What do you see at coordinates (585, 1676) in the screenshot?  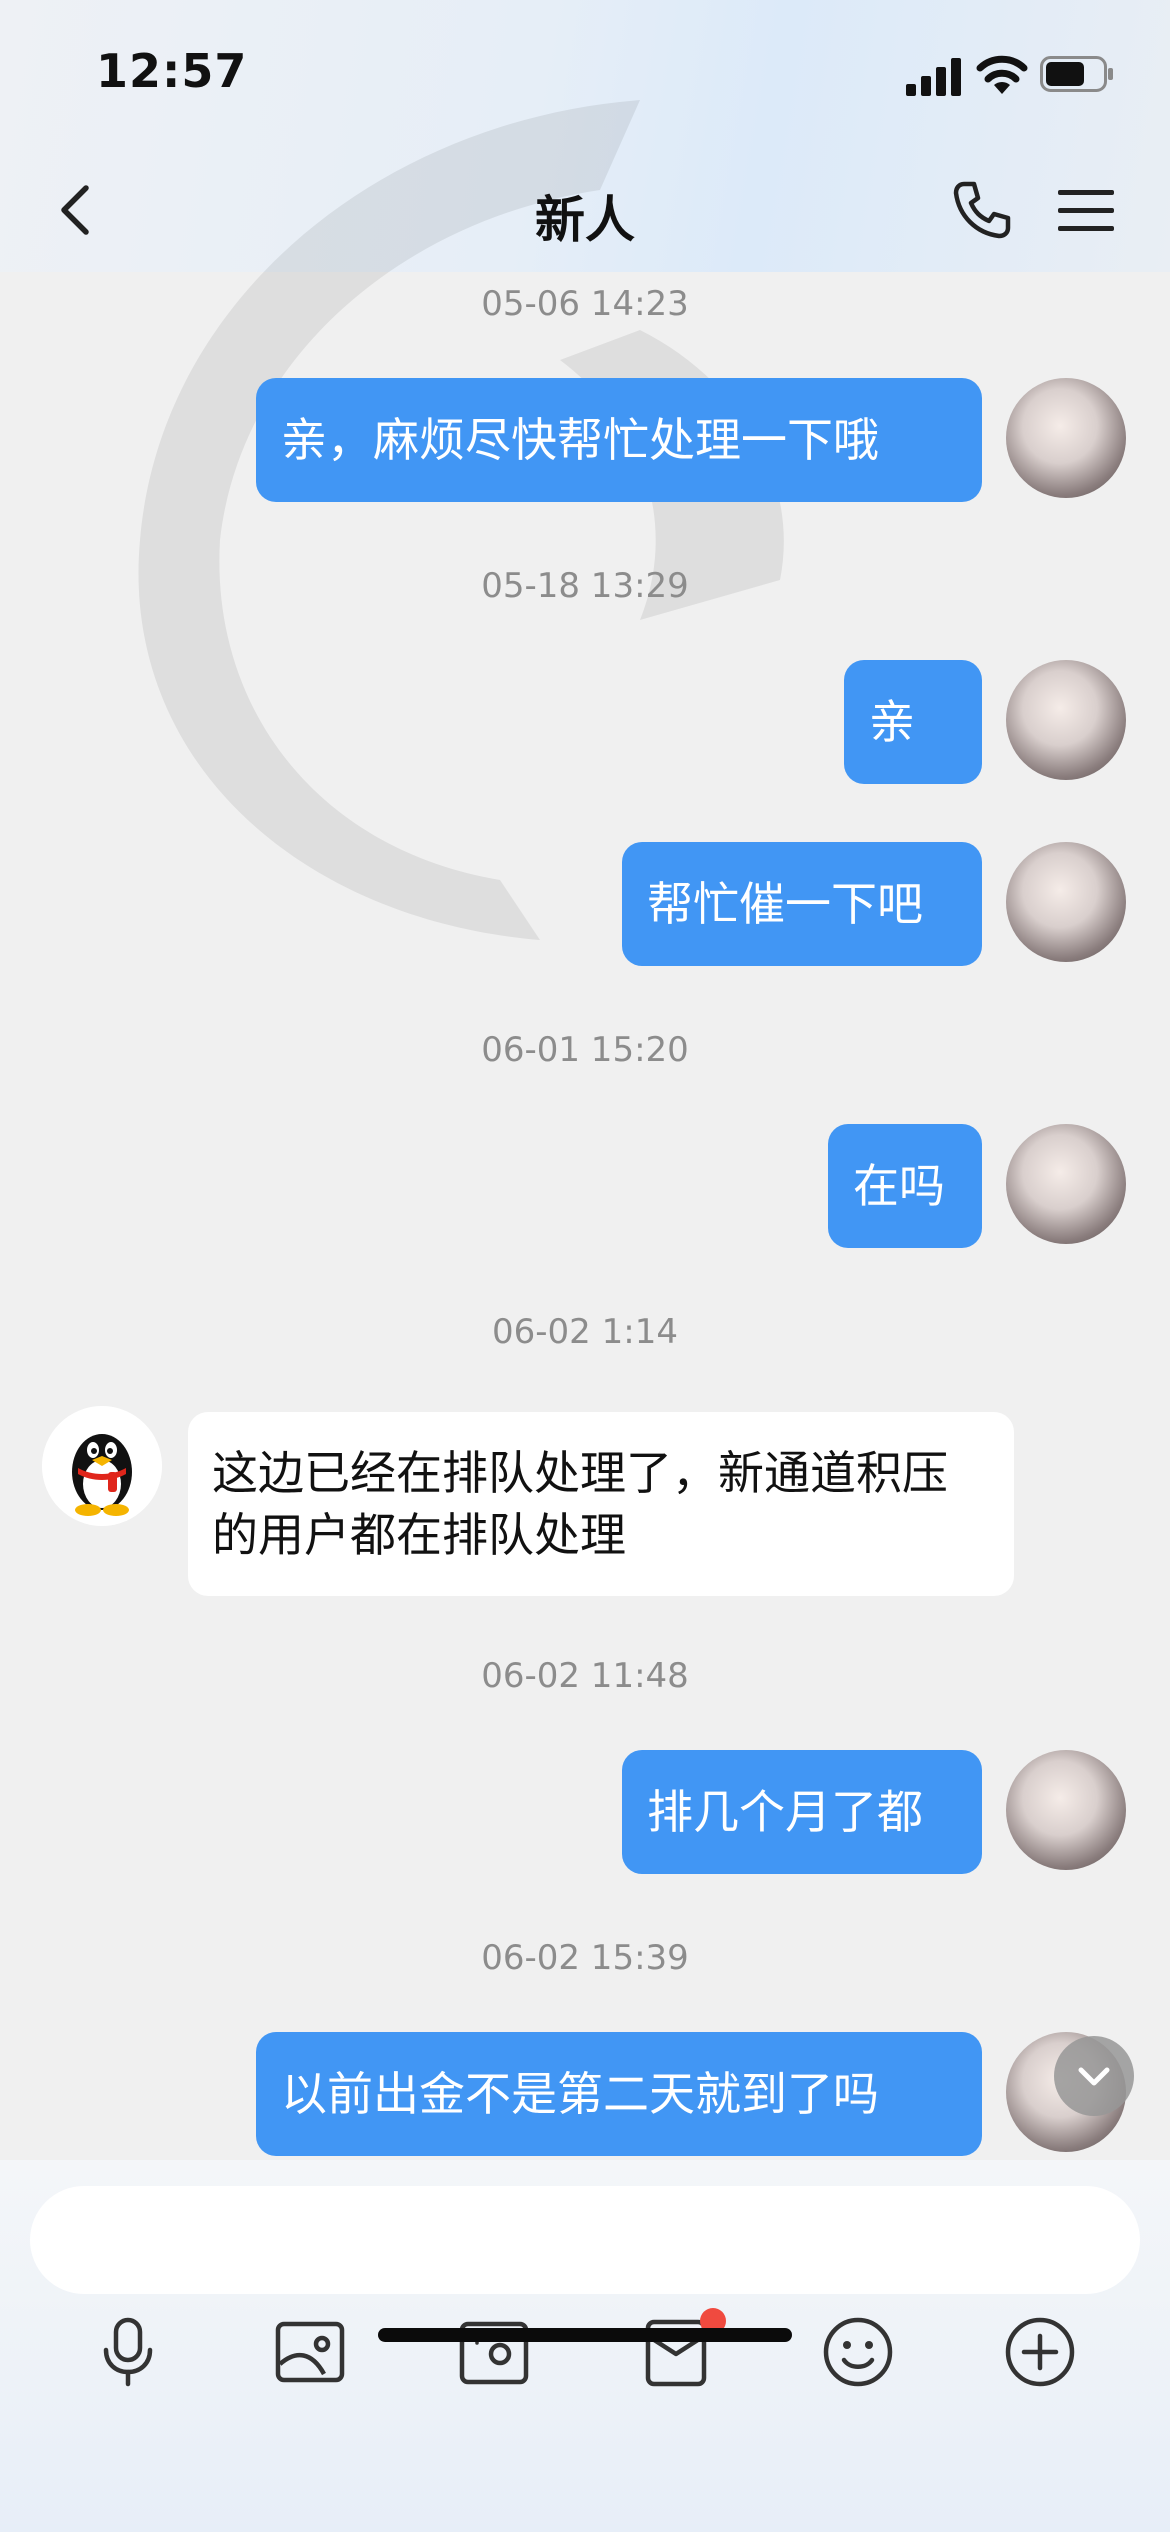 I see `message-timestamp: 06-02 11:48` at bounding box center [585, 1676].